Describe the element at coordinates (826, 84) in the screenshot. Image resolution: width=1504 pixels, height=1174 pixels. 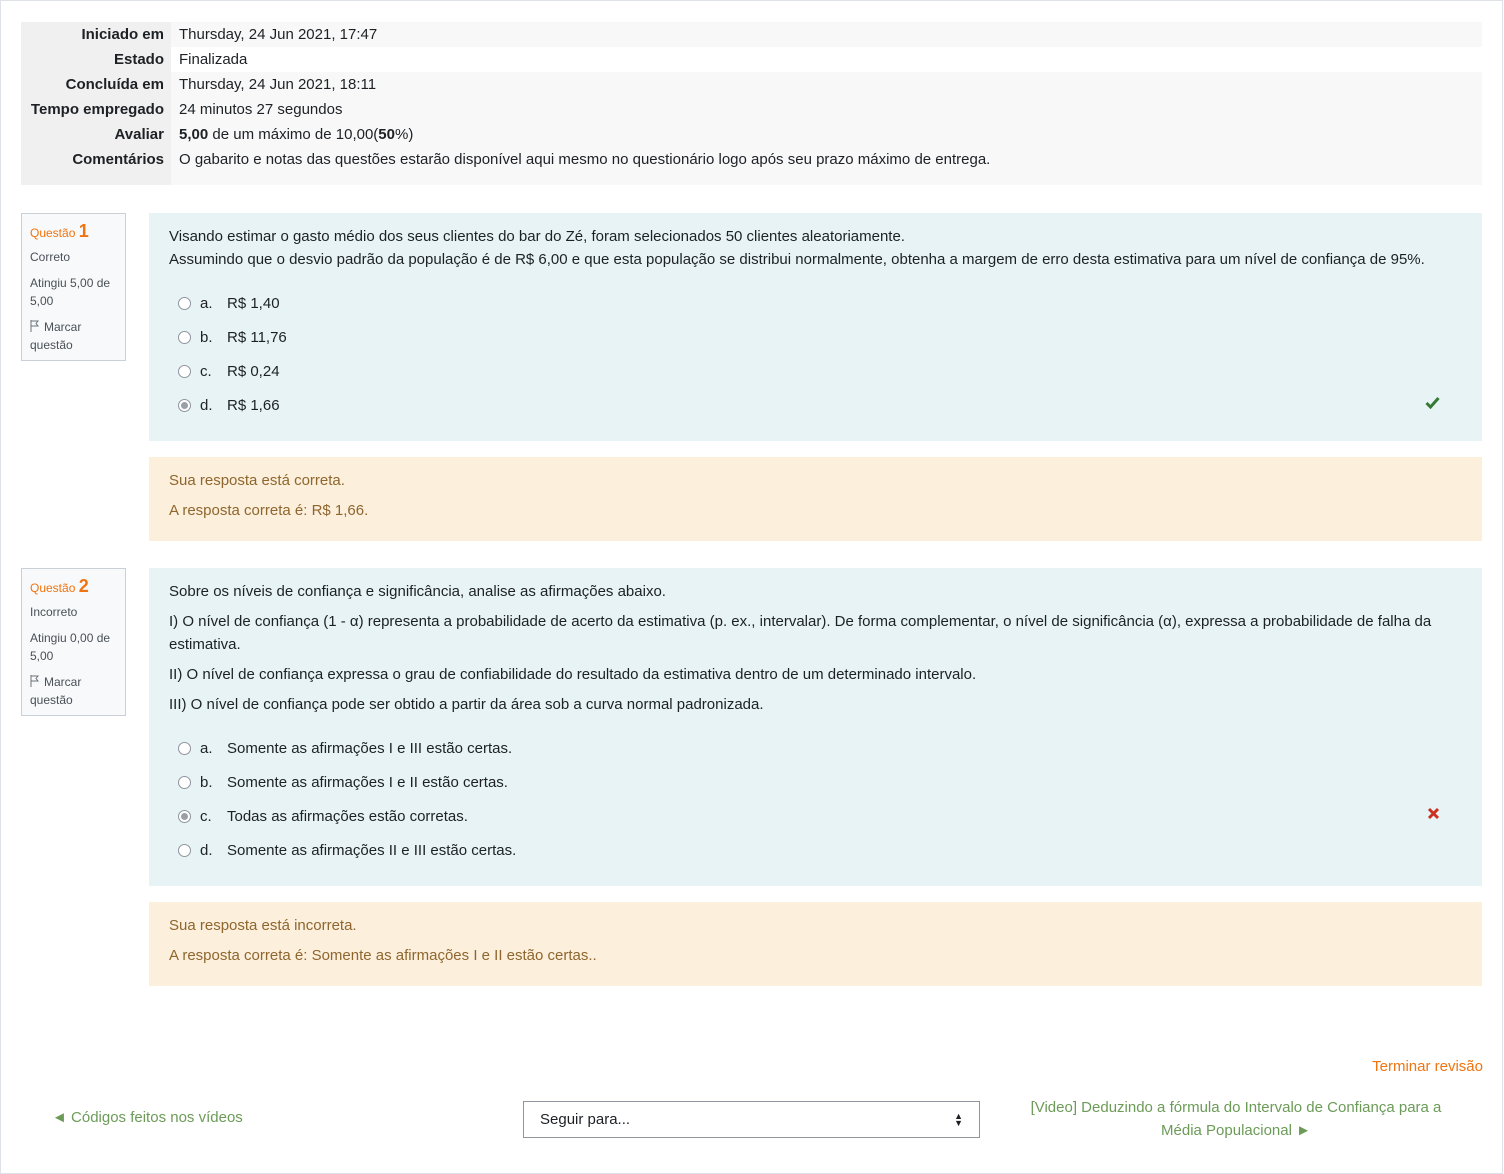
I see `summary-value: Thursday, 24 Jun 2021, 18:11` at that location.